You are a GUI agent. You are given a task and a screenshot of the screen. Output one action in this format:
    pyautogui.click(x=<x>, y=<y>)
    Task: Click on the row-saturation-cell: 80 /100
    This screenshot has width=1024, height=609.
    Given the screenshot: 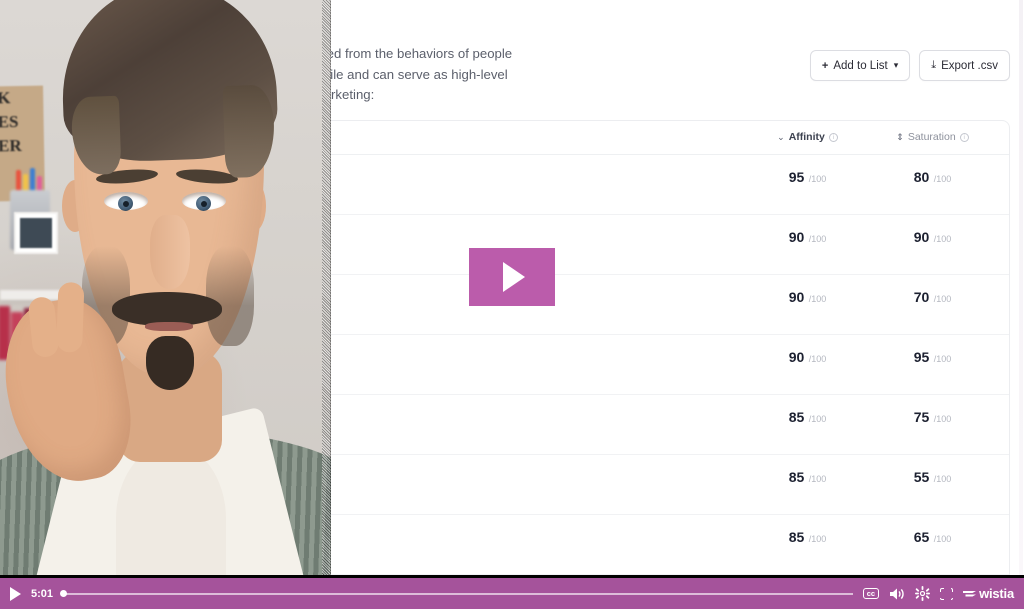 What is the action you would take?
    pyautogui.click(x=932, y=176)
    